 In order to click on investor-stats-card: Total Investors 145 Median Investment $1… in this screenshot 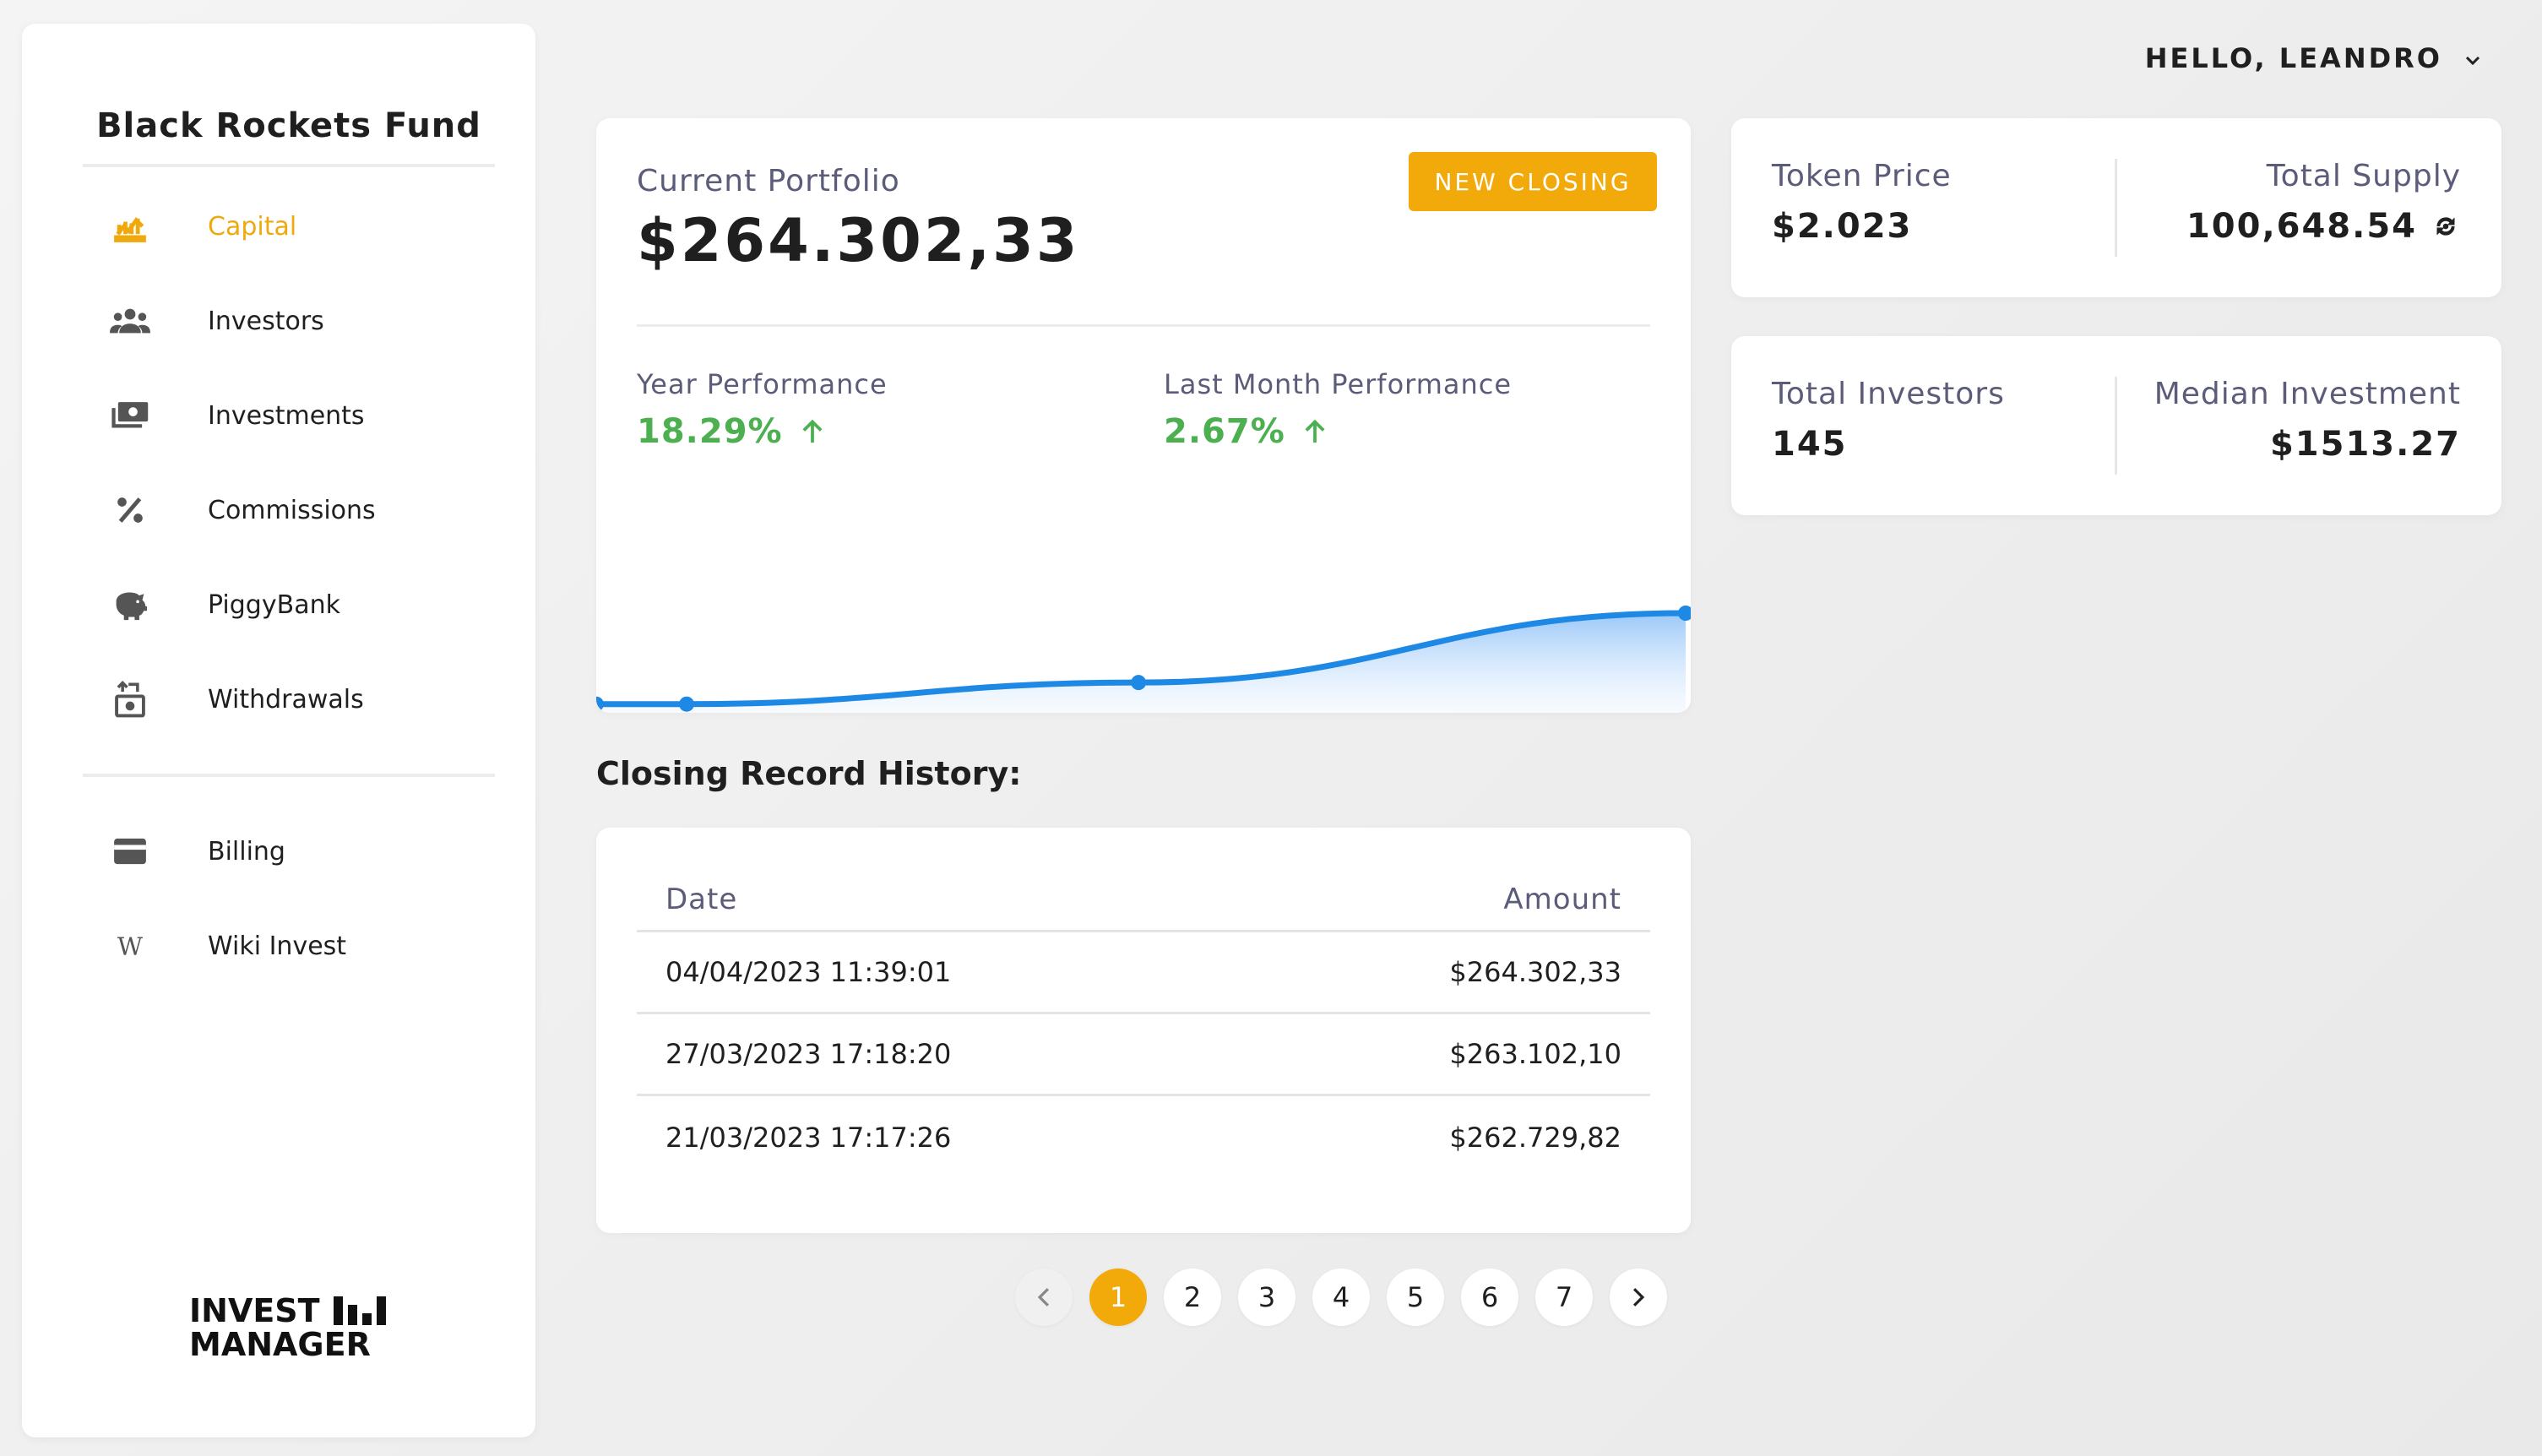, I will do `click(2116, 425)`.